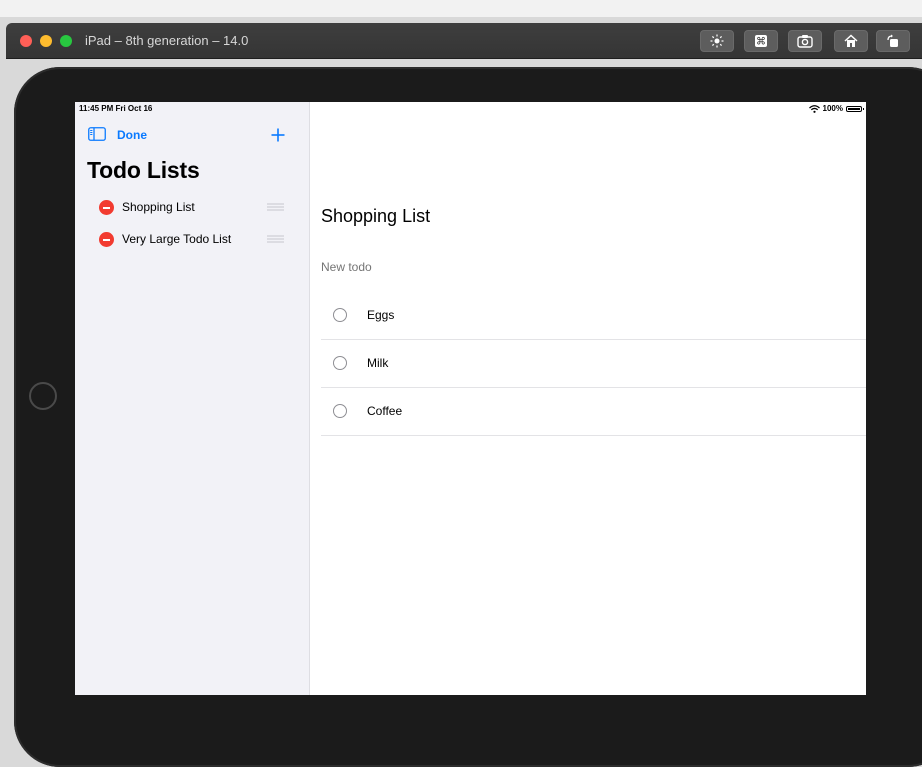 The width and height of the screenshot is (922, 767). Describe the element at coordinates (464, 41) in the screenshot. I see `simulator-titlebar: iPad – 8th generation – 14.0 ⌘` at that location.